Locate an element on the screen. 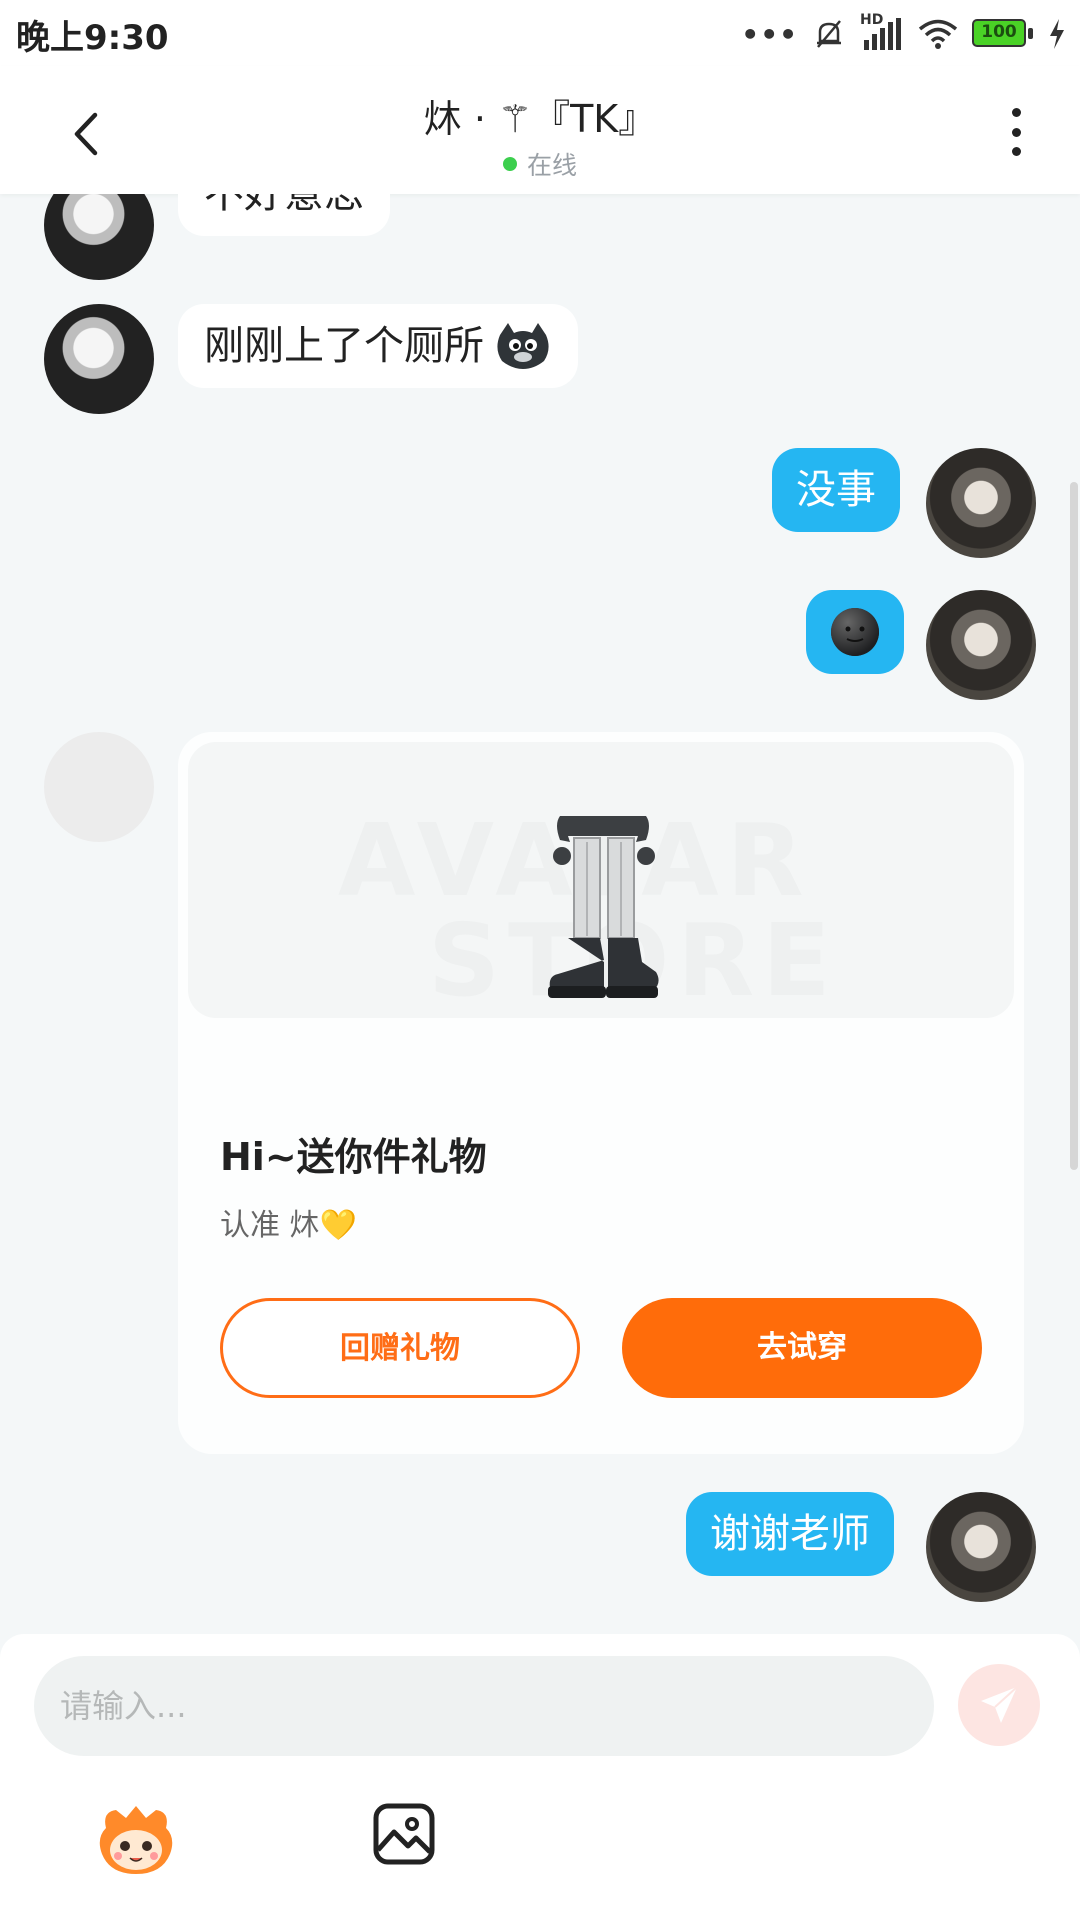  message-input is located at coordinates (484, 1706).